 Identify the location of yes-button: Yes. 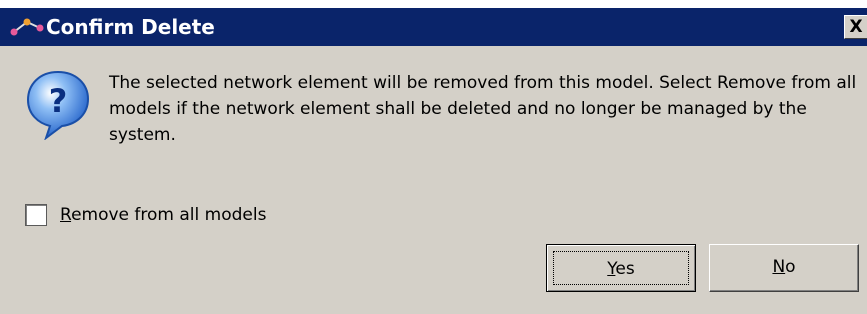
(621, 268).